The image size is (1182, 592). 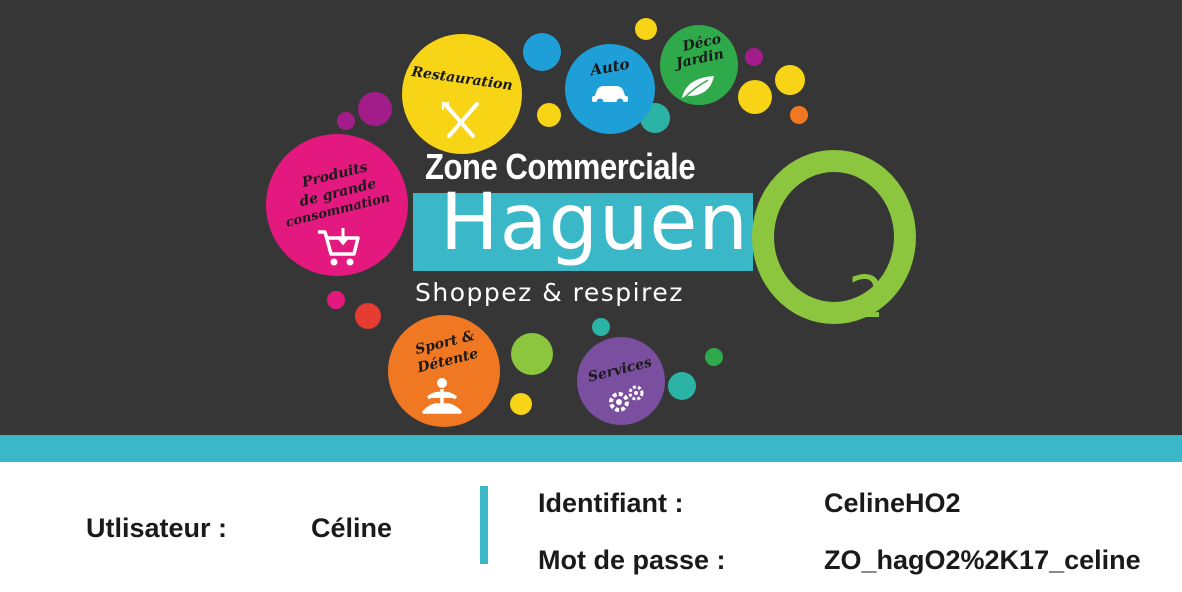 I want to click on user-value: Céline, so click(x=352, y=528).